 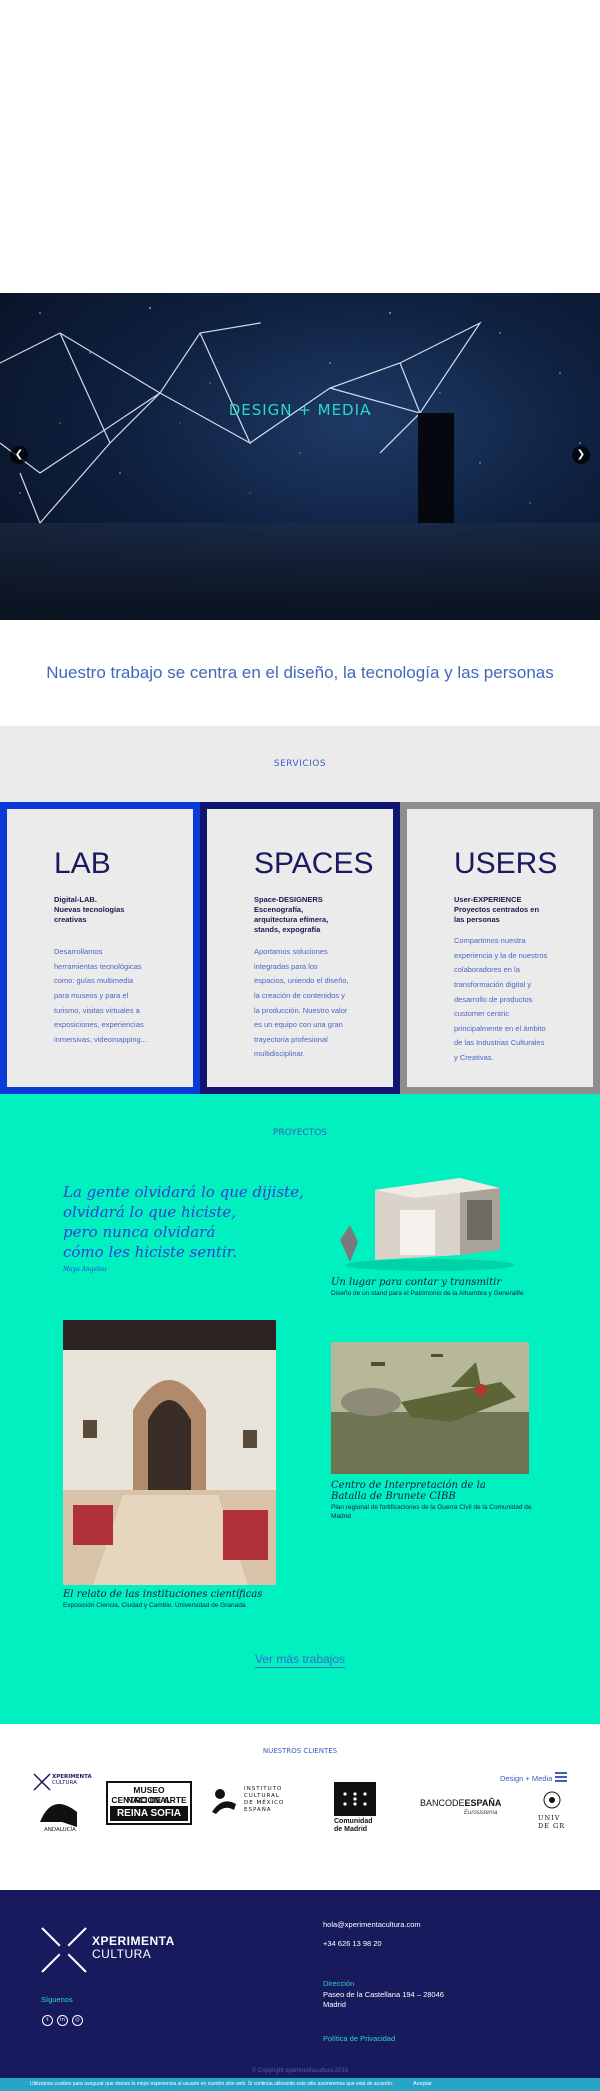 What do you see at coordinates (133, 1941) in the screenshot?
I see `footer-brand-line1: XPERIMENTA` at bounding box center [133, 1941].